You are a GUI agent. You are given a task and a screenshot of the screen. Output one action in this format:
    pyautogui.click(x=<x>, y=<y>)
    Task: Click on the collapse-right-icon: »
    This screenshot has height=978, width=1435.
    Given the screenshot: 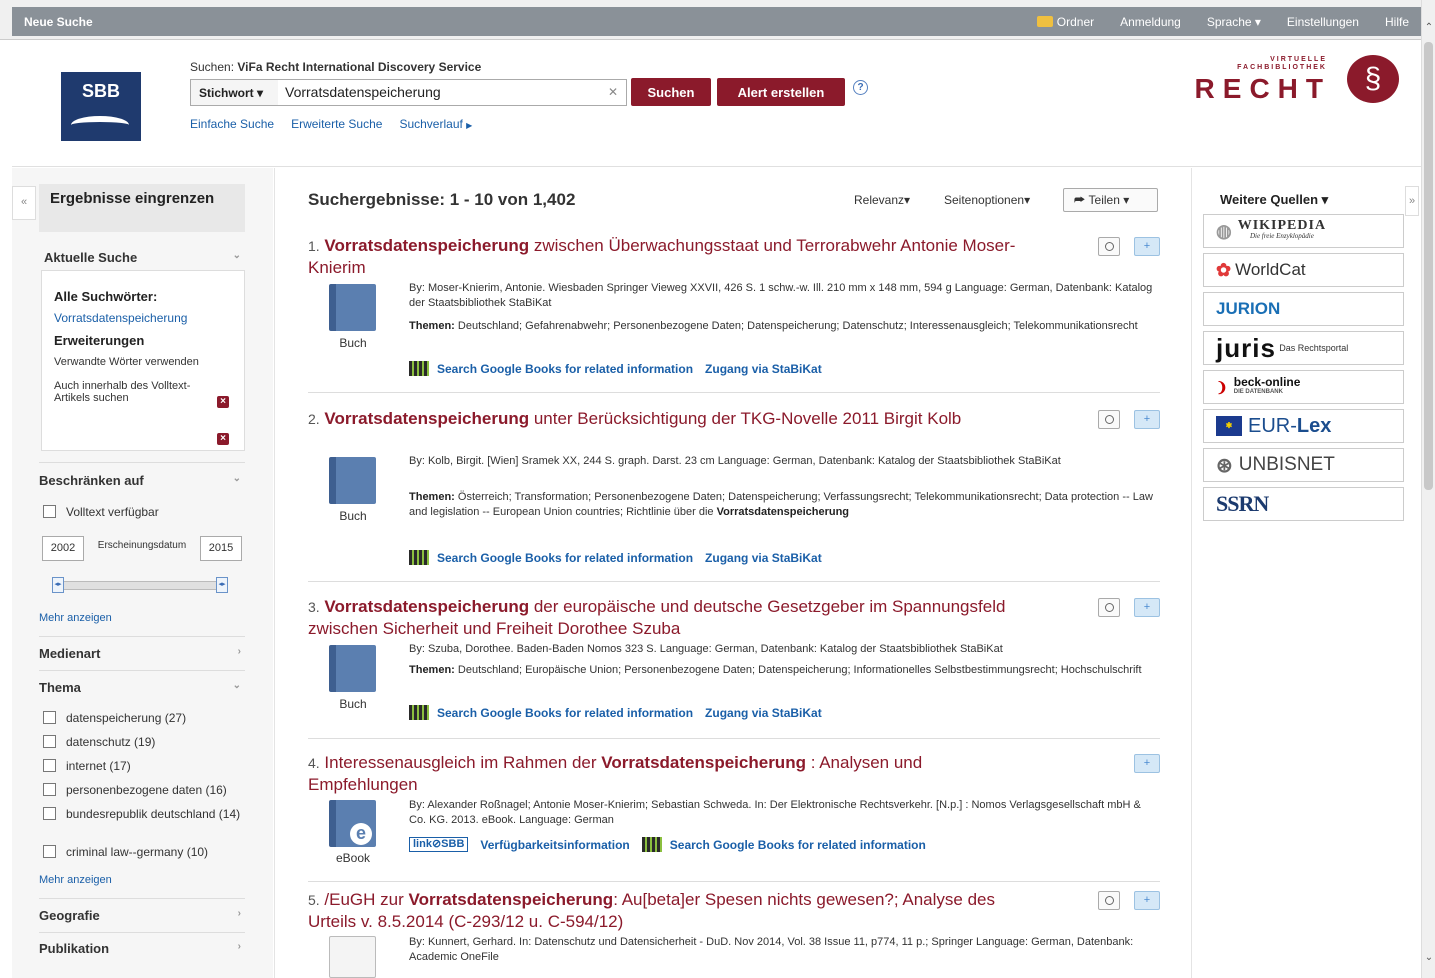 What is the action you would take?
    pyautogui.click(x=1412, y=201)
    